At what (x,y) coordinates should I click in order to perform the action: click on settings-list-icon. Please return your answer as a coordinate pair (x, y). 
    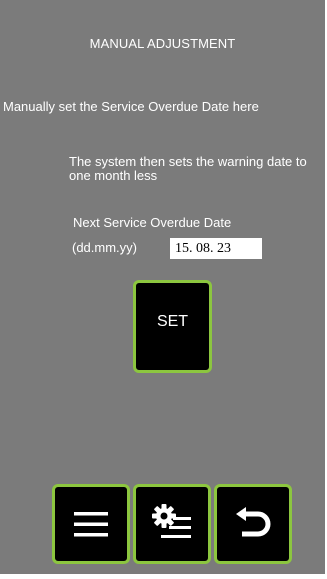
    Looking at the image, I should click on (172, 524).